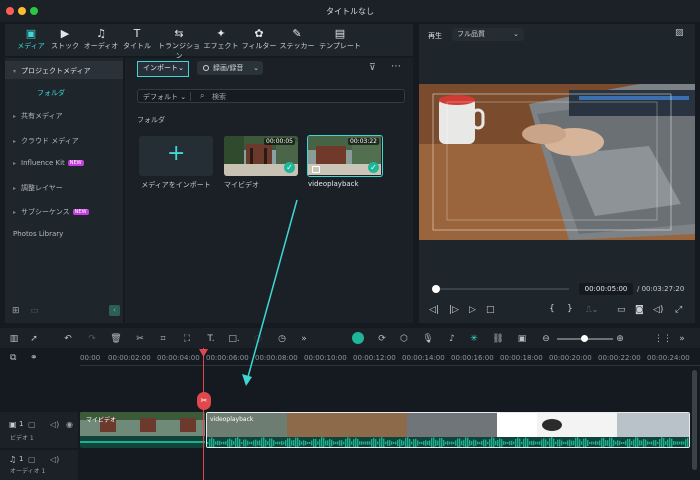  Describe the element at coordinates (270, 292) in the screenshot. I see `drag-hint-arrow` at that location.